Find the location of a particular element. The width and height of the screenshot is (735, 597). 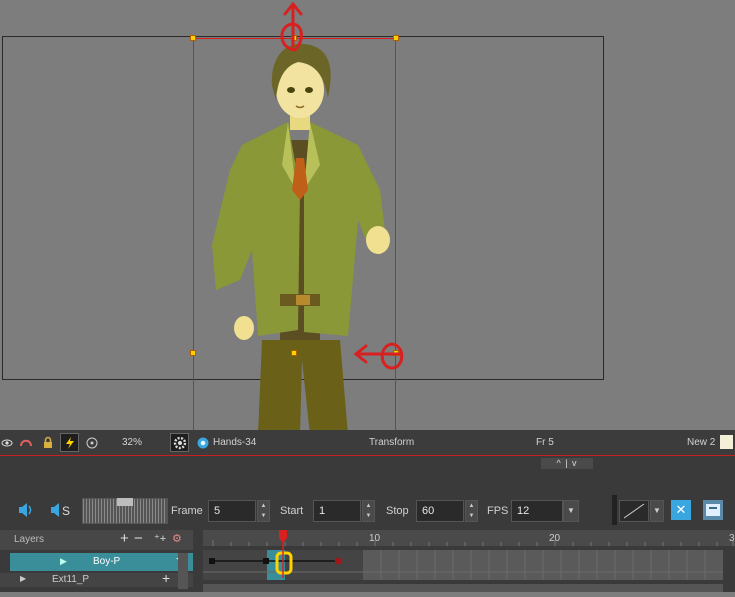

layer-name: Boy-P is located at coordinates (107, 561).